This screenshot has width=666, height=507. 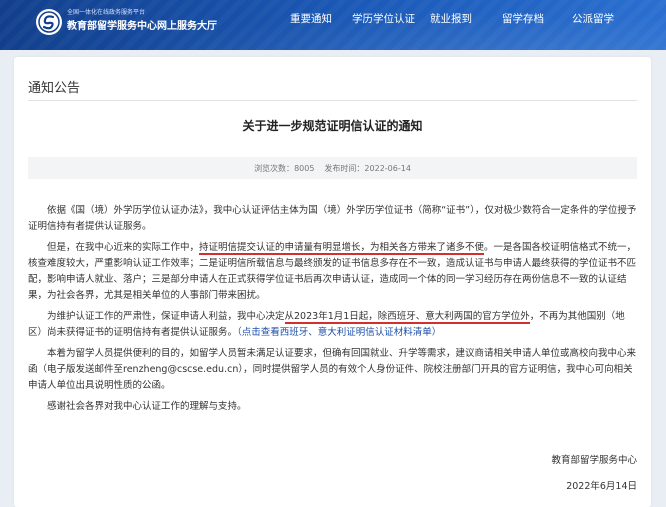 I want to click on published-label: 发布时间：, so click(x=344, y=168).